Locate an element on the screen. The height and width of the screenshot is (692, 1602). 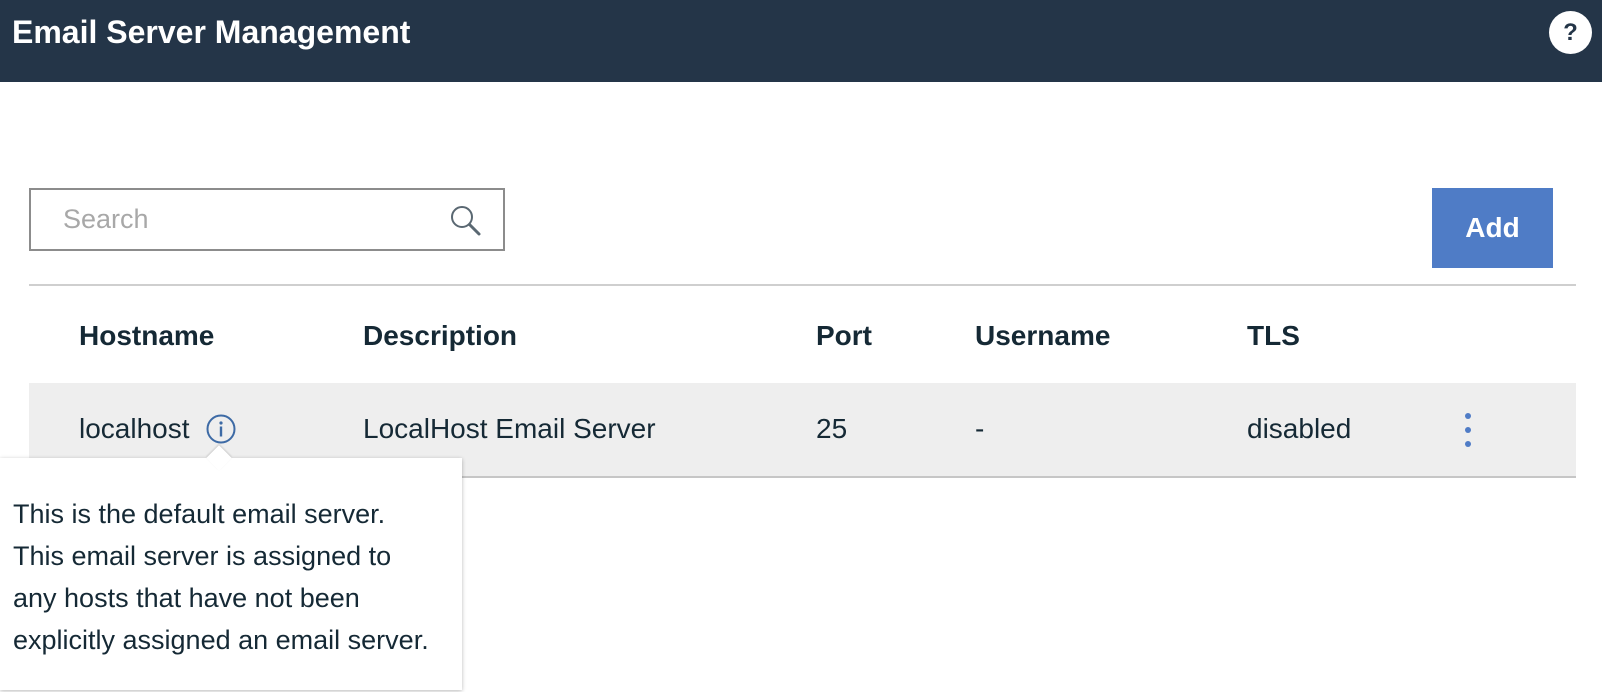
help-button: ? is located at coordinates (1570, 32).